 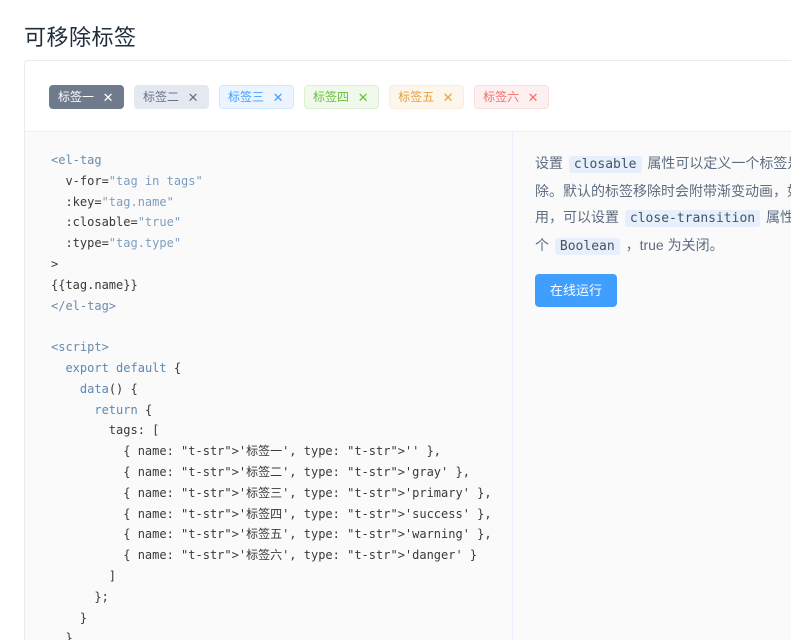 I want to click on tag-3: 标签三 ✕, so click(x=257, y=97).